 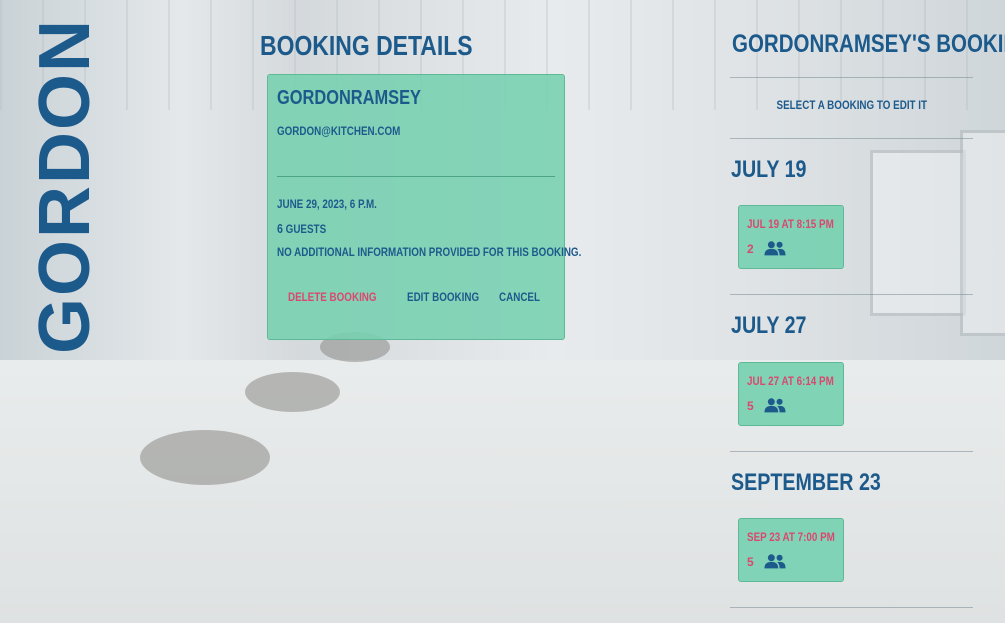 What do you see at coordinates (327, 204) in the screenshot?
I see `booking-datetime: June 29, 2023, 6 p.m.` at bounding box center [327, 204].